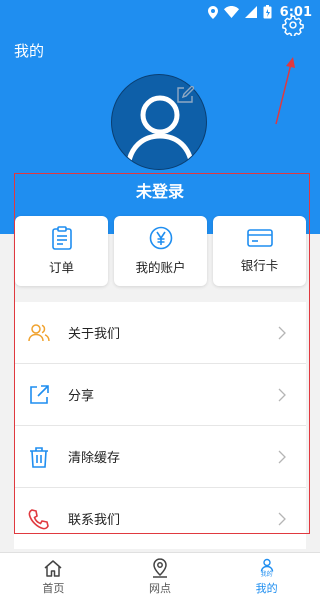 Image resolution: width=320 pixels, height=600 pixels. What do you see at coordinates (259, 238) in the screenshot?
I see `bank-card-icon` at bounding box center [259, 238].